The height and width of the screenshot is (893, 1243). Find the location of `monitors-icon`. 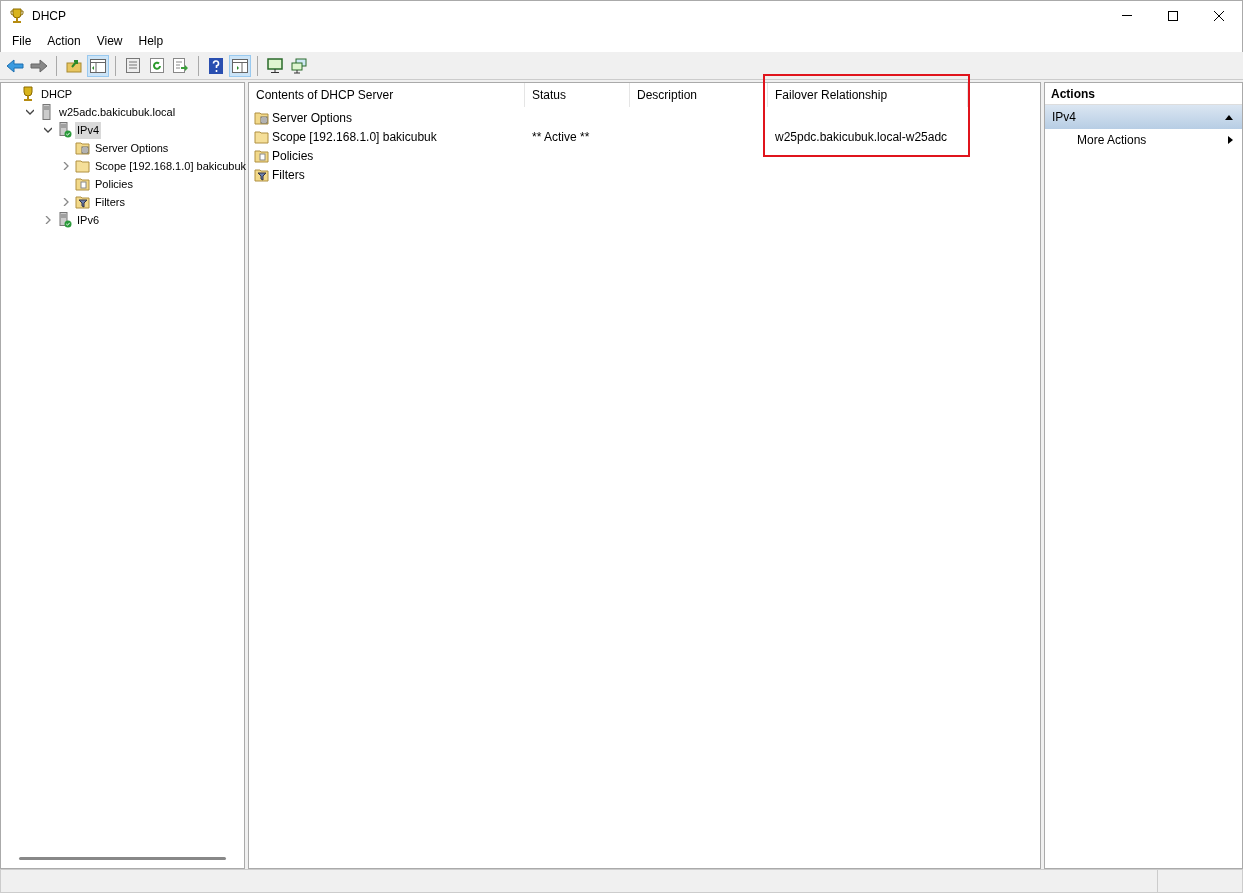

monitors-icon is located at coordinates (299, 65).